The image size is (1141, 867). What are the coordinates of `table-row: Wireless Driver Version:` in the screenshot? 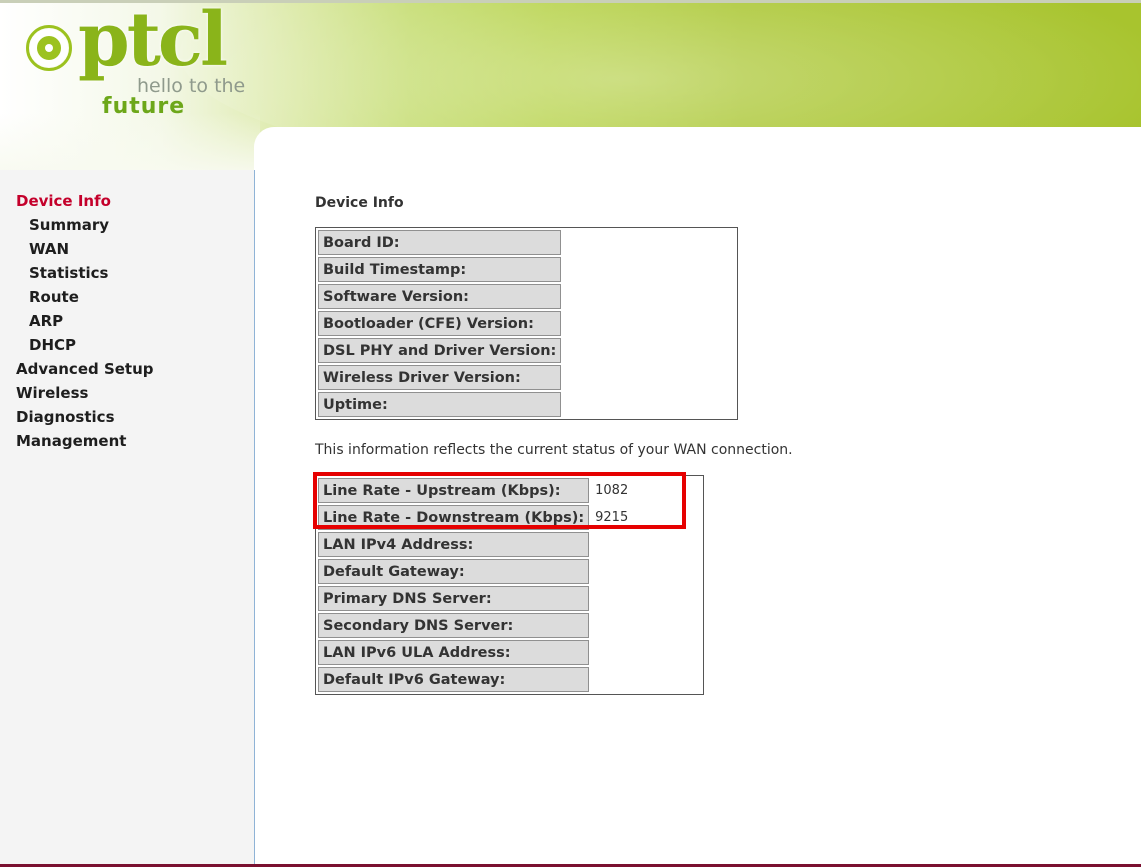 It's located at (527, 377).